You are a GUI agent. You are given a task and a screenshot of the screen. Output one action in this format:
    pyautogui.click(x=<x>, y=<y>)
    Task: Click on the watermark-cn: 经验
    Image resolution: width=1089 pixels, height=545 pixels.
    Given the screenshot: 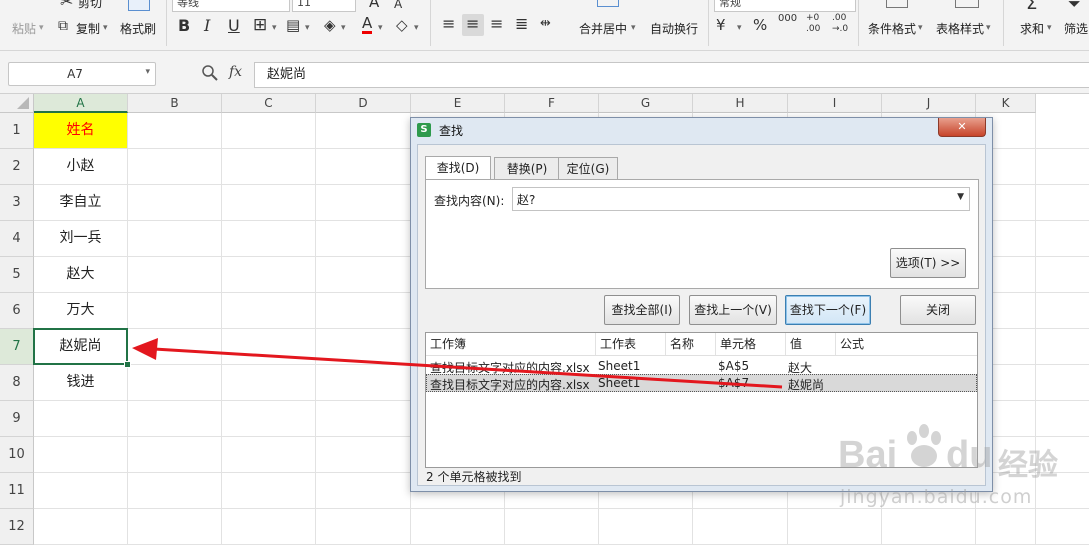 What is the action you would take?
    pyautogui.click(x=1028, y=465)
    